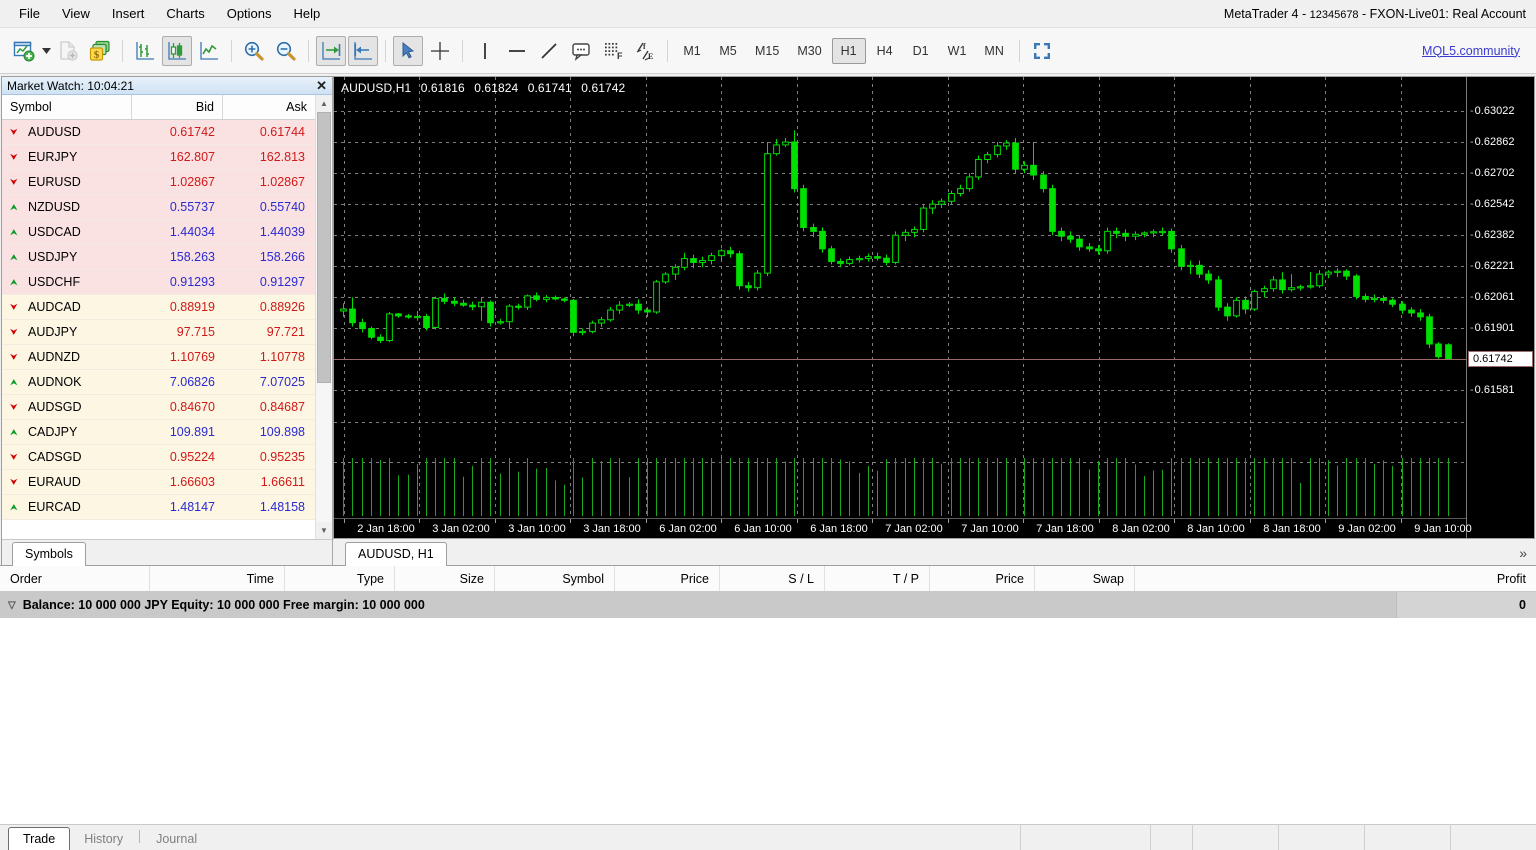 This screenshot has width=1536, height=850. Describe the element at coordinates (921, 51) in the screenshot. I see `timeframe-d1: D1` at that location.